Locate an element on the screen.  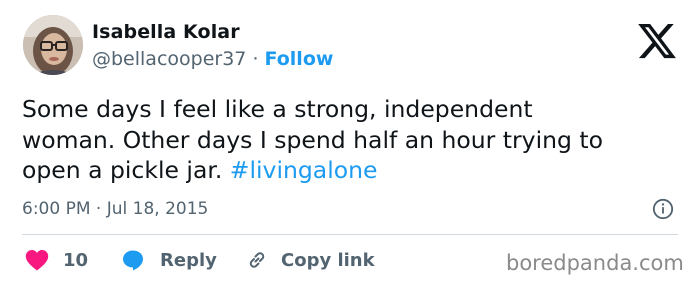
info-icon is located at coordinates (663, 209).